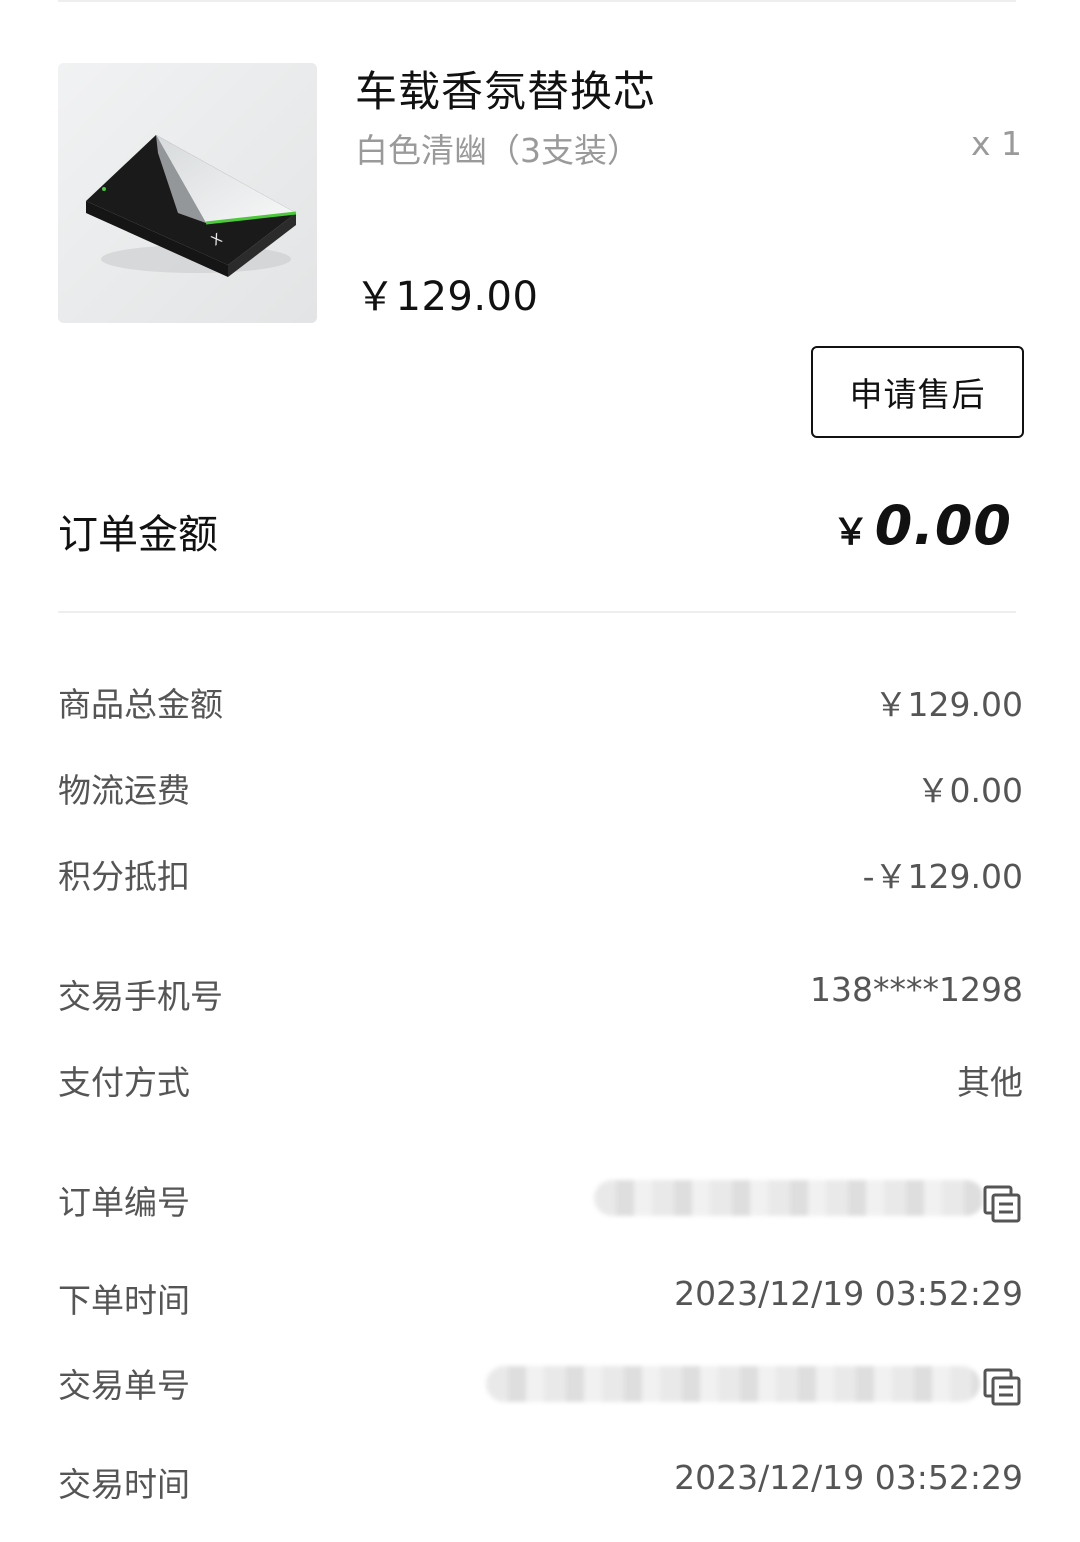 The image size is (1080, 1542). What do you see at coordinates (943, 525) in the screenshot?
I see `order-total-amount: 0.00` at bounding box center [943, 525].